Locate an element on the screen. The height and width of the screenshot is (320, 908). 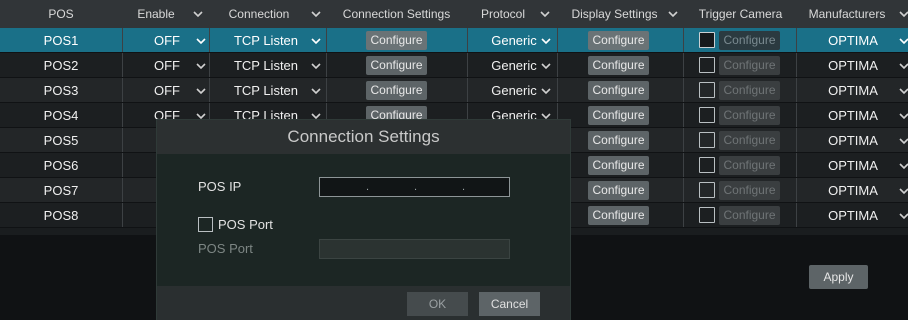
cancel-button: Cancel is located at coordinates (509, 304).